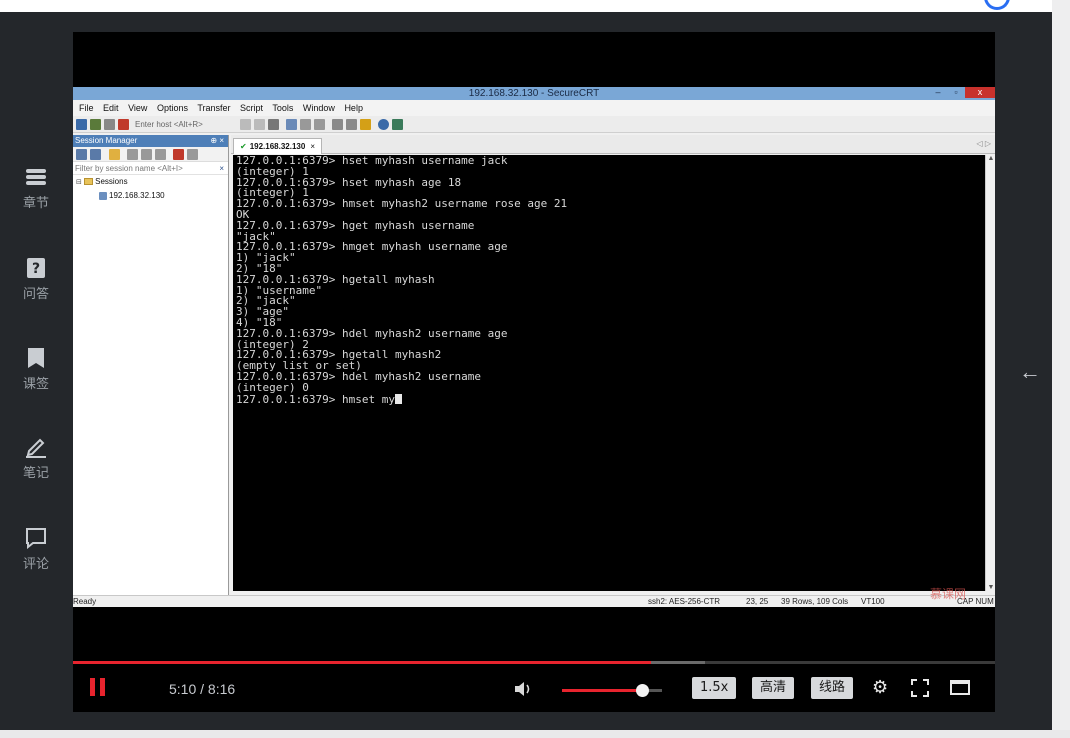 This screenshot has width=1070, height=738. What do you see at coordinates (990, 587) in the screenshot?
I see `scroll-down-icon: ▼` at bounding box center [990, 587].